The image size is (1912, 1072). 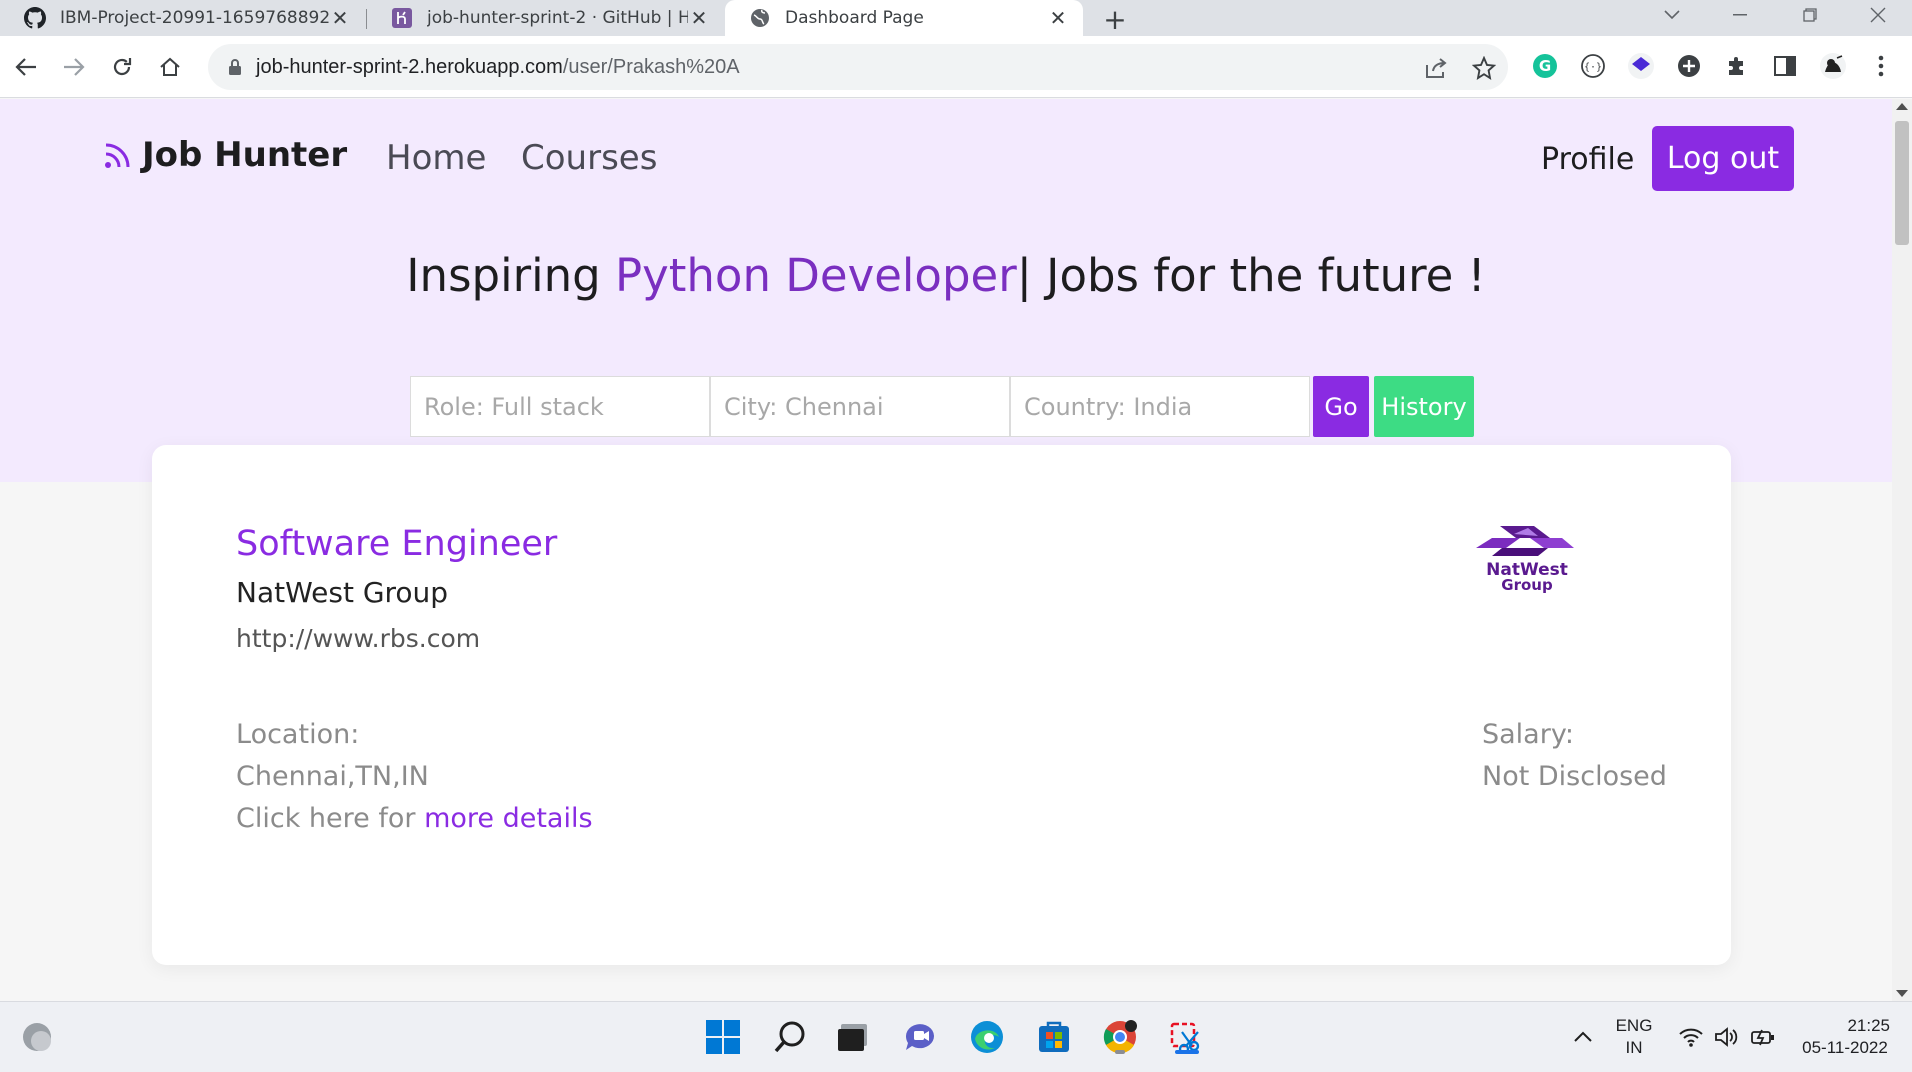 What do you see at coordinates (1484, 68) in the screenshot?
I see `star-icon` at bounding box center [1484, 68].